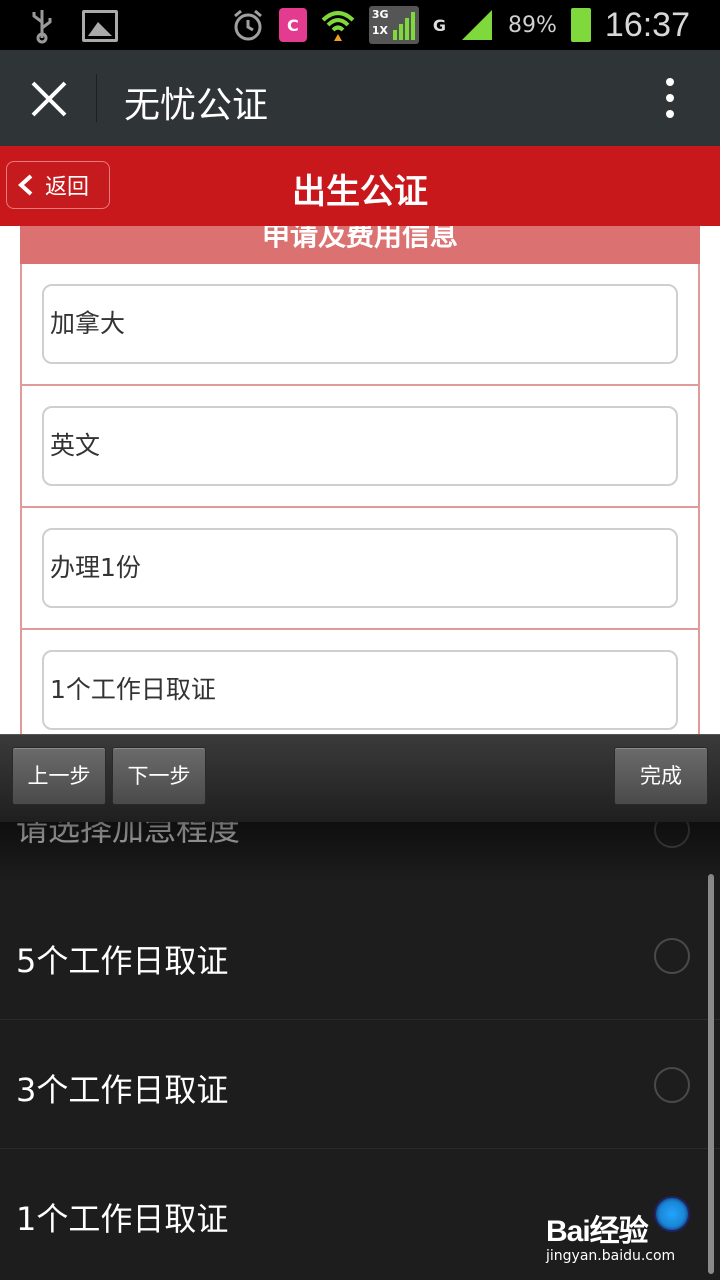 The image size is (720, 1280). I want to click on form-row: 英文, so click(360, 447).